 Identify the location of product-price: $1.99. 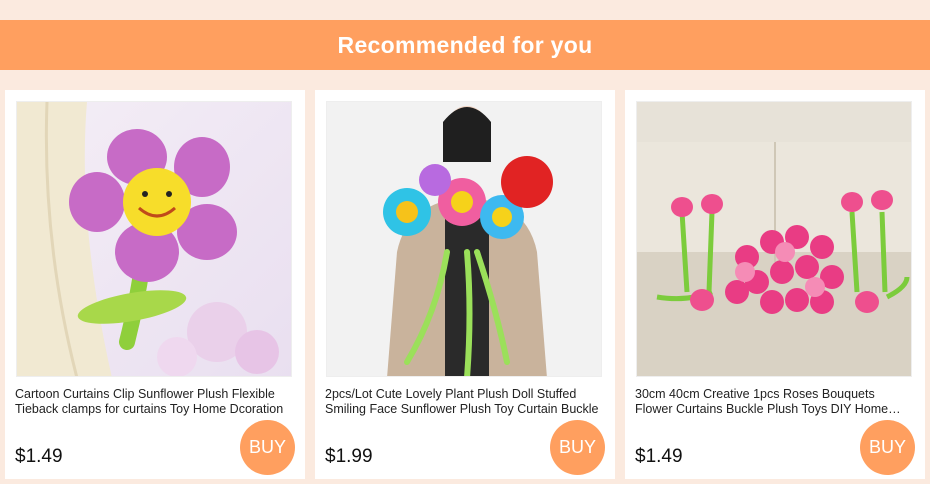
(349, 456).